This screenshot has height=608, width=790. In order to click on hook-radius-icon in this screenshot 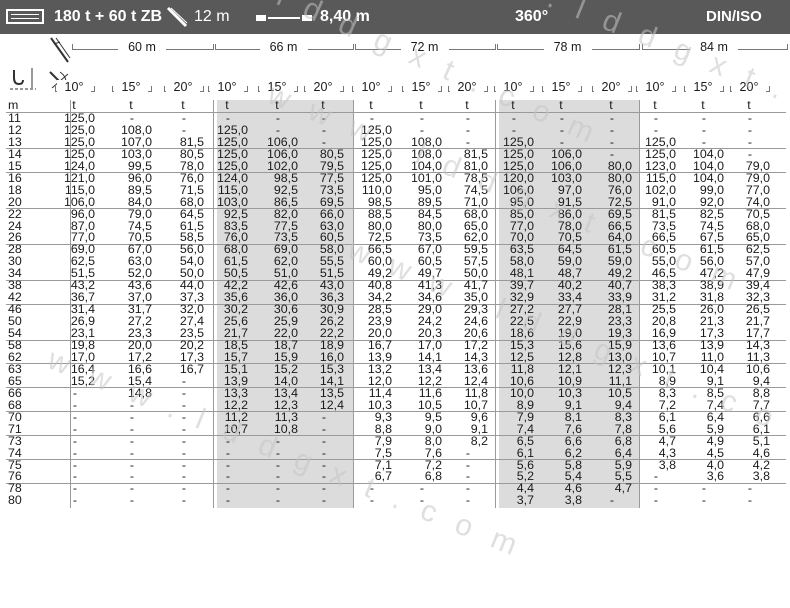, I will do `click(22, 79)`.